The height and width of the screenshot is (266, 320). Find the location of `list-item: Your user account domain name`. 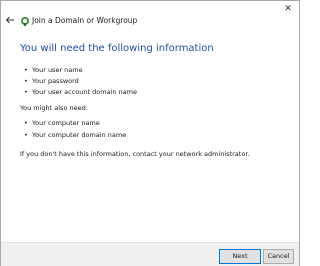

list-item: Your user account domain name is located at coordinates (80, 92).